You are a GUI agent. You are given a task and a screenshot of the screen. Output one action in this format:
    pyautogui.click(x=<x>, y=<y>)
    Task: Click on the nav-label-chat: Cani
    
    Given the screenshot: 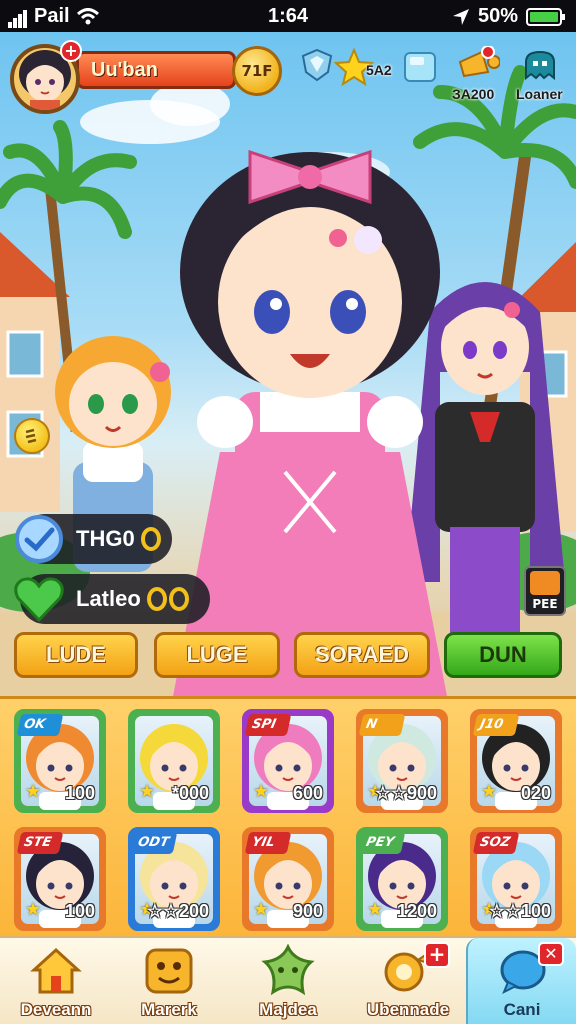 What is the action you would take?
    pyautogui.click(x=522, y=1009)
    